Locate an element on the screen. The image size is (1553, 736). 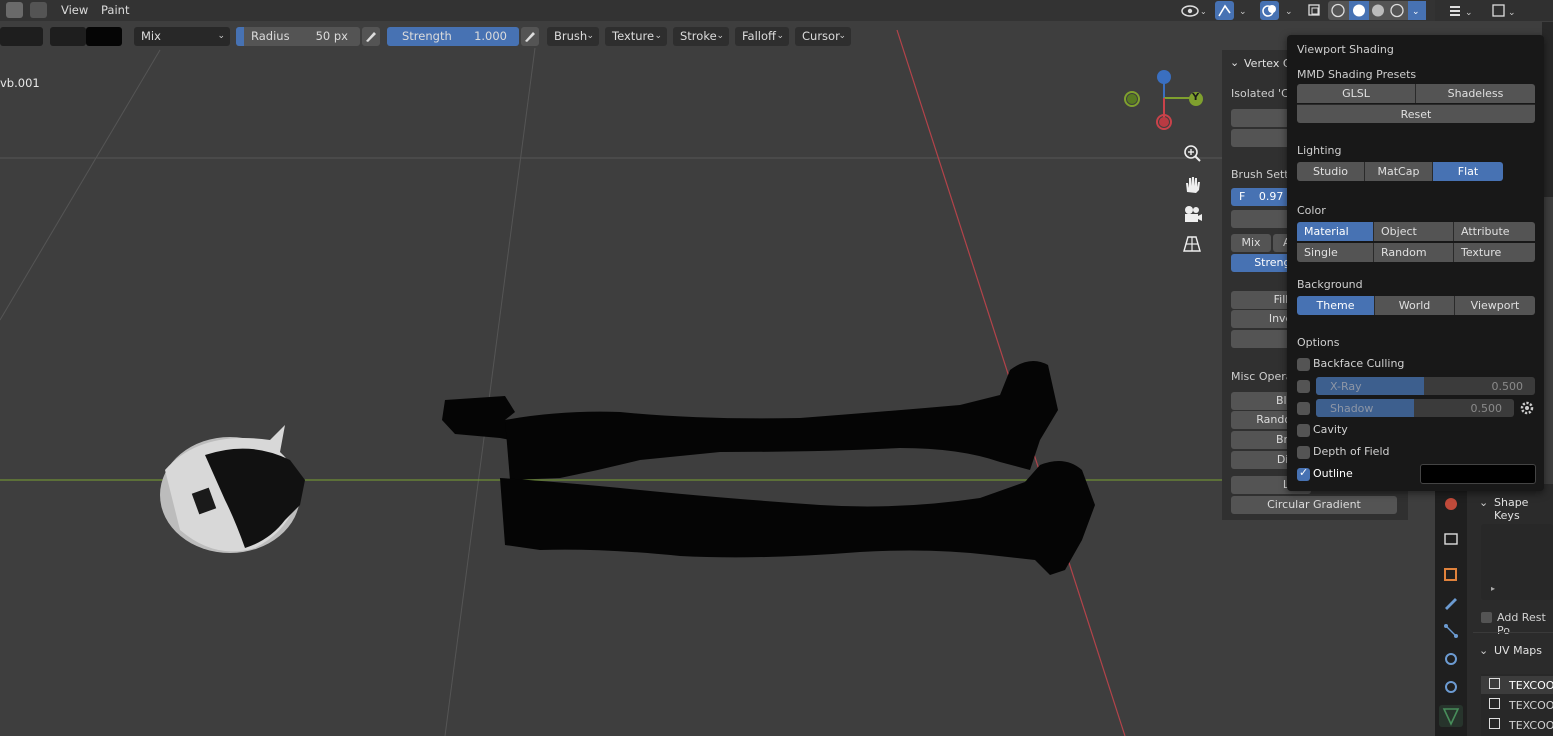
cursor-dropdown: Cursor ⌄ is located at coordinates (823, 36).